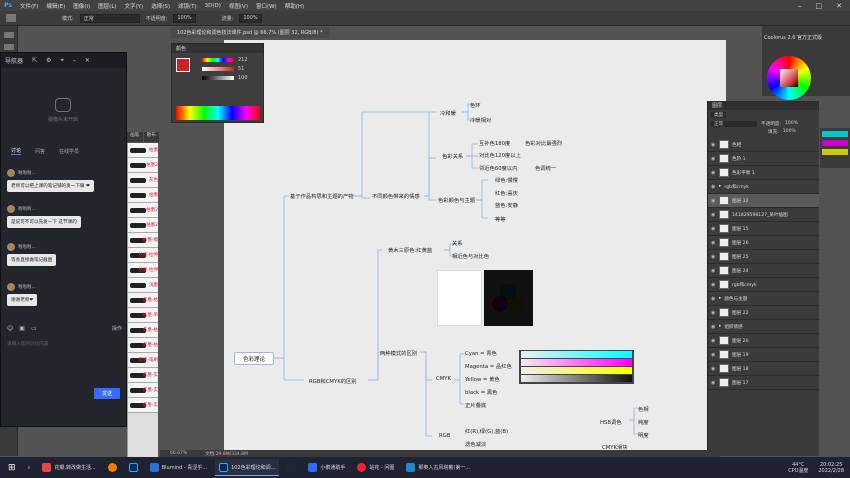  Describe the element at coordinates (398, 353) in the screenshot. I see `mm-node: 两种模式的区别` at that location.